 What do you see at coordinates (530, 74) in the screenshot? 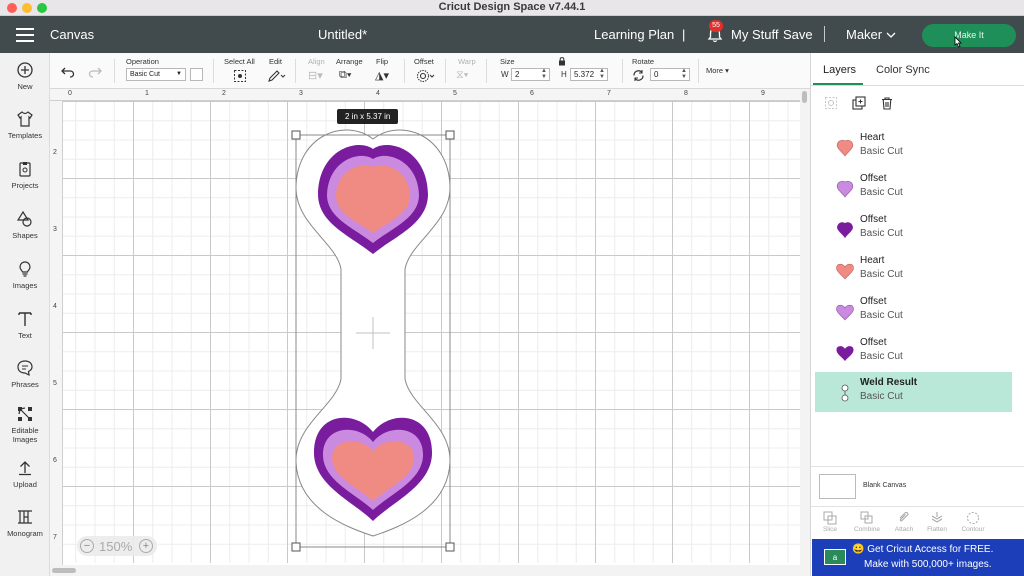
I see `width-input: 2 ▲ ▼` at bounding box center [530, 74].